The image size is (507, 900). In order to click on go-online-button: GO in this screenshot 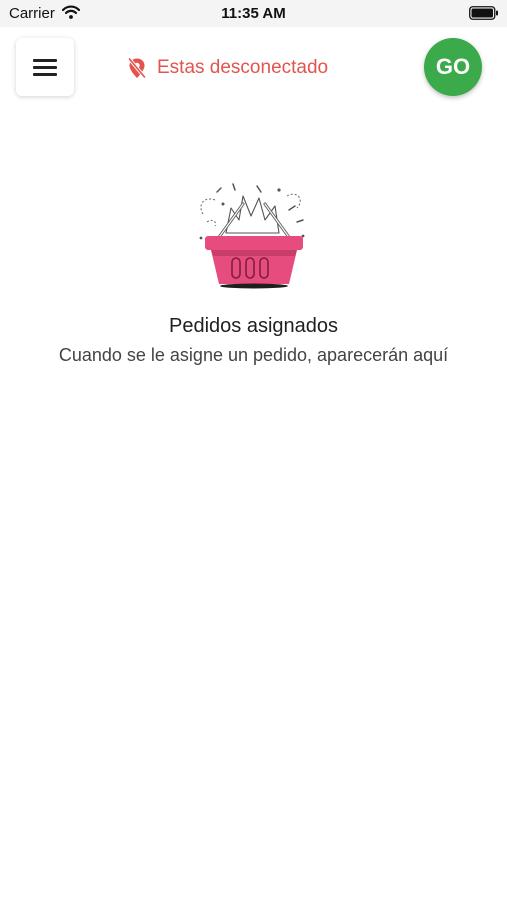, I will do `click(453, 67)`.